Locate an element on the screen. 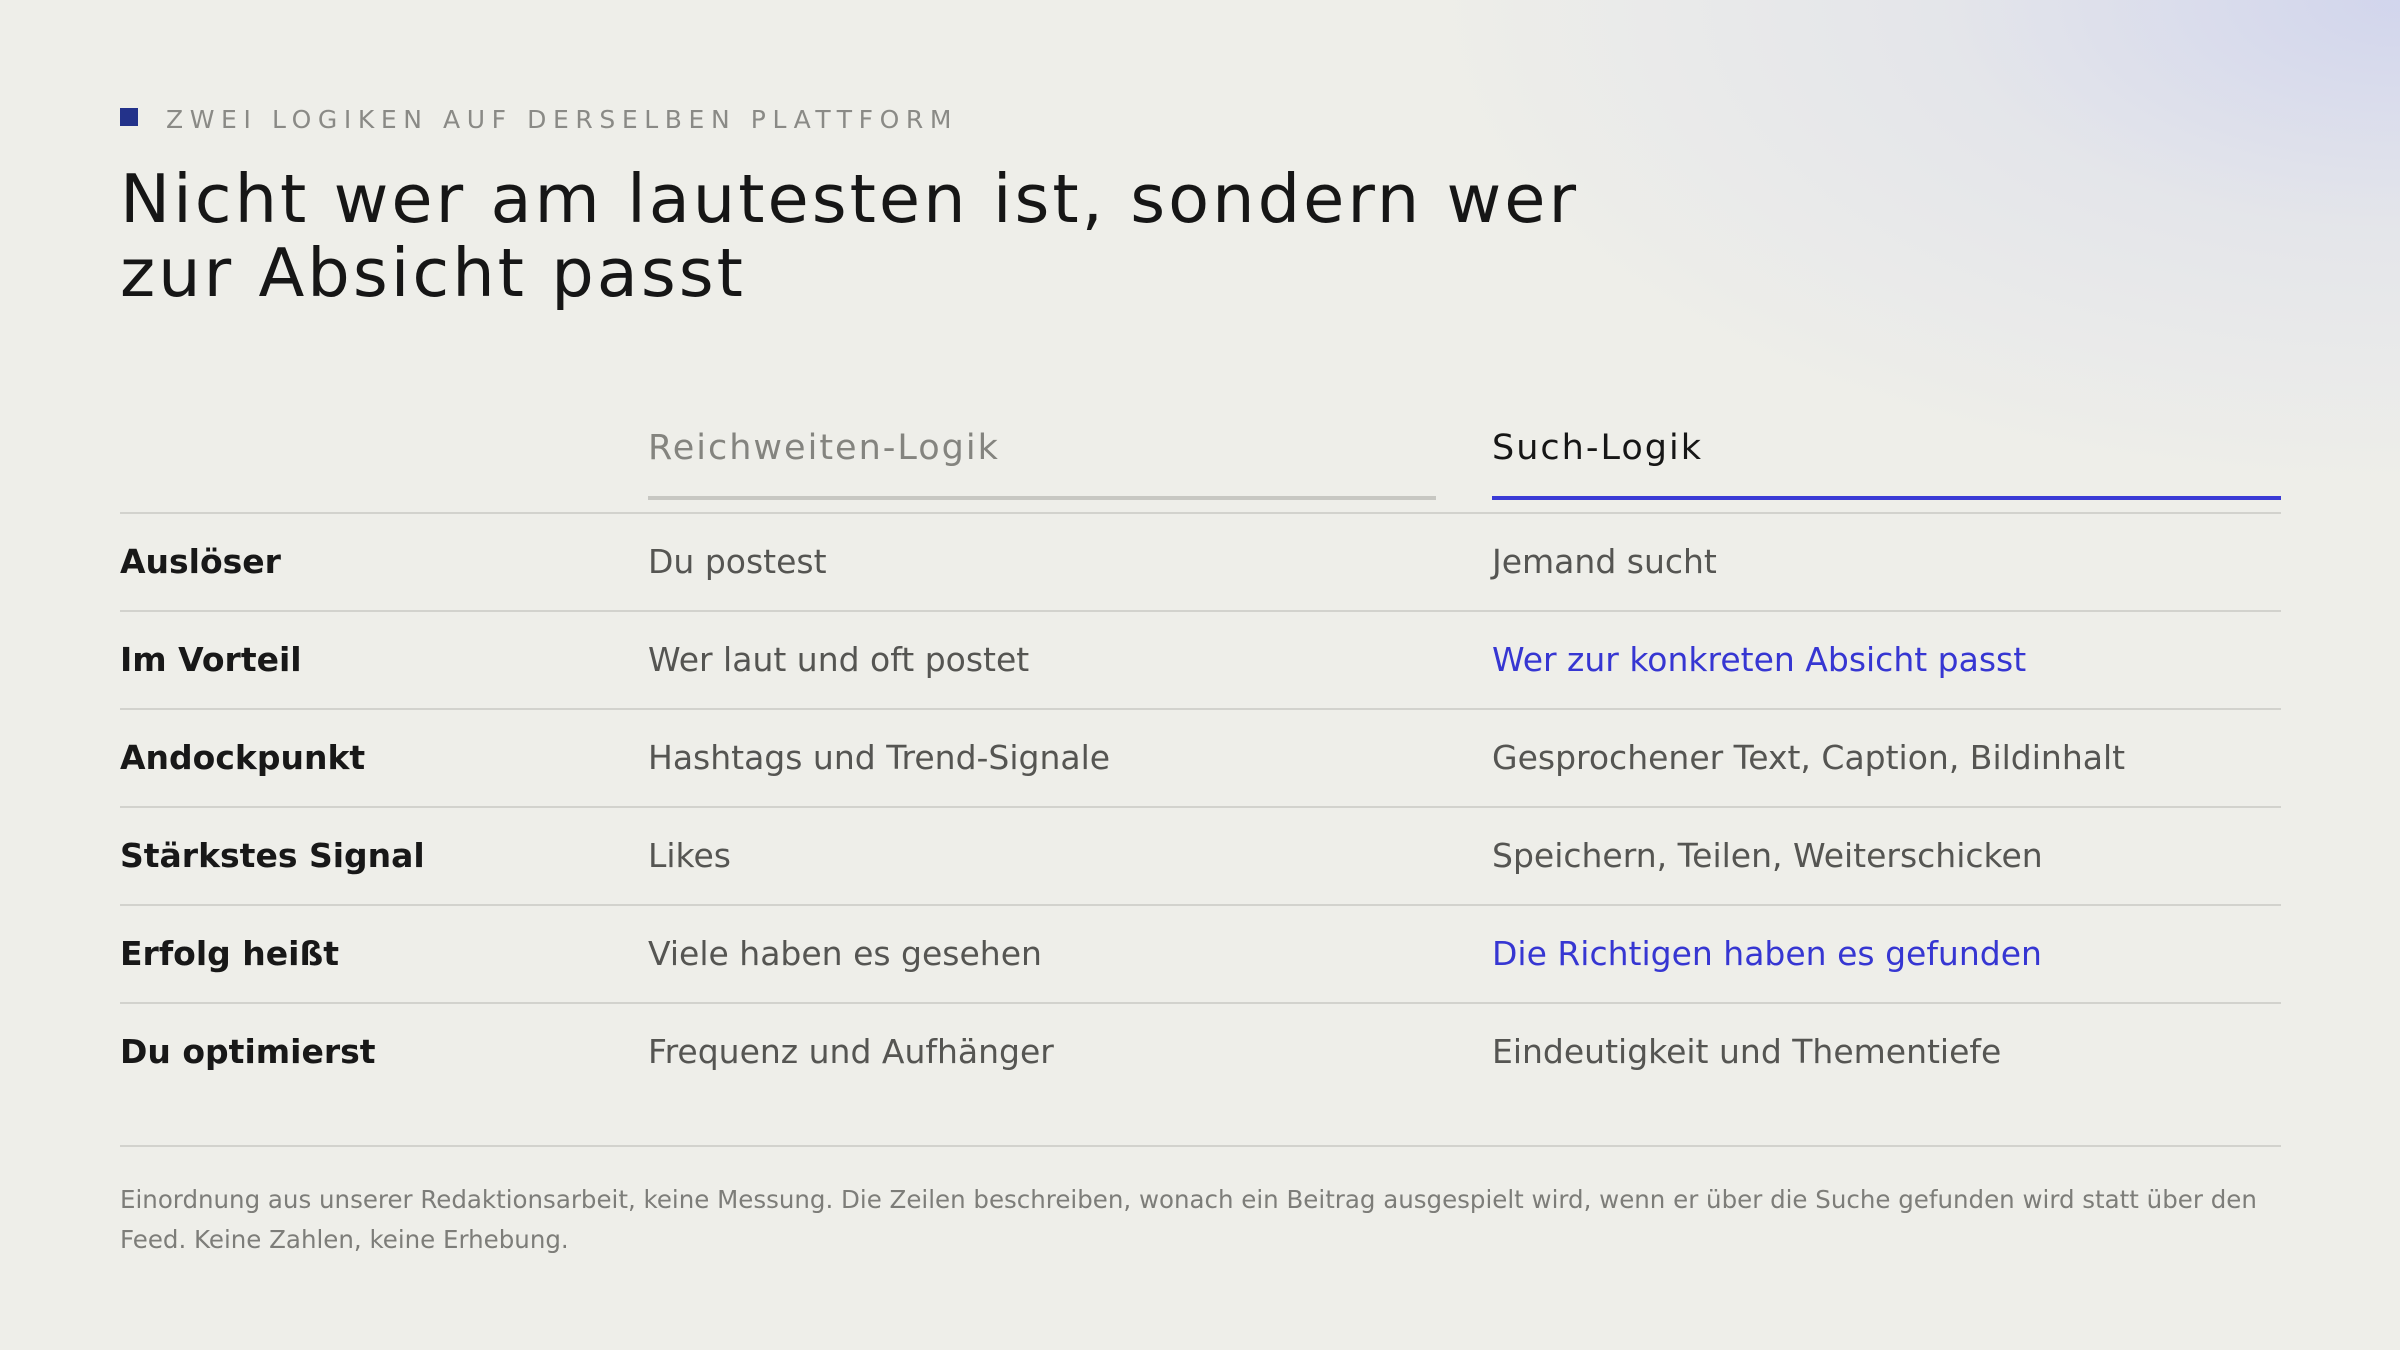  page-title-line-2: zur Absicht passt is located at coordinates (433, 273).